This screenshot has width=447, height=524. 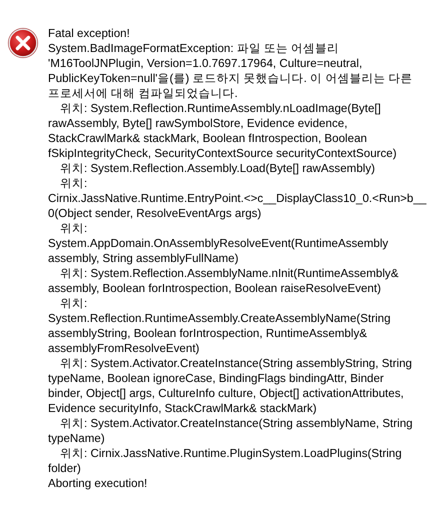 What do you see at coordinates (205, 63) in the screenshot?
I see `message-line: 'M16ToolJNPlugin, Version=1.0.7697.17964, Culture=neutral,` at bounding box center [205, 63].